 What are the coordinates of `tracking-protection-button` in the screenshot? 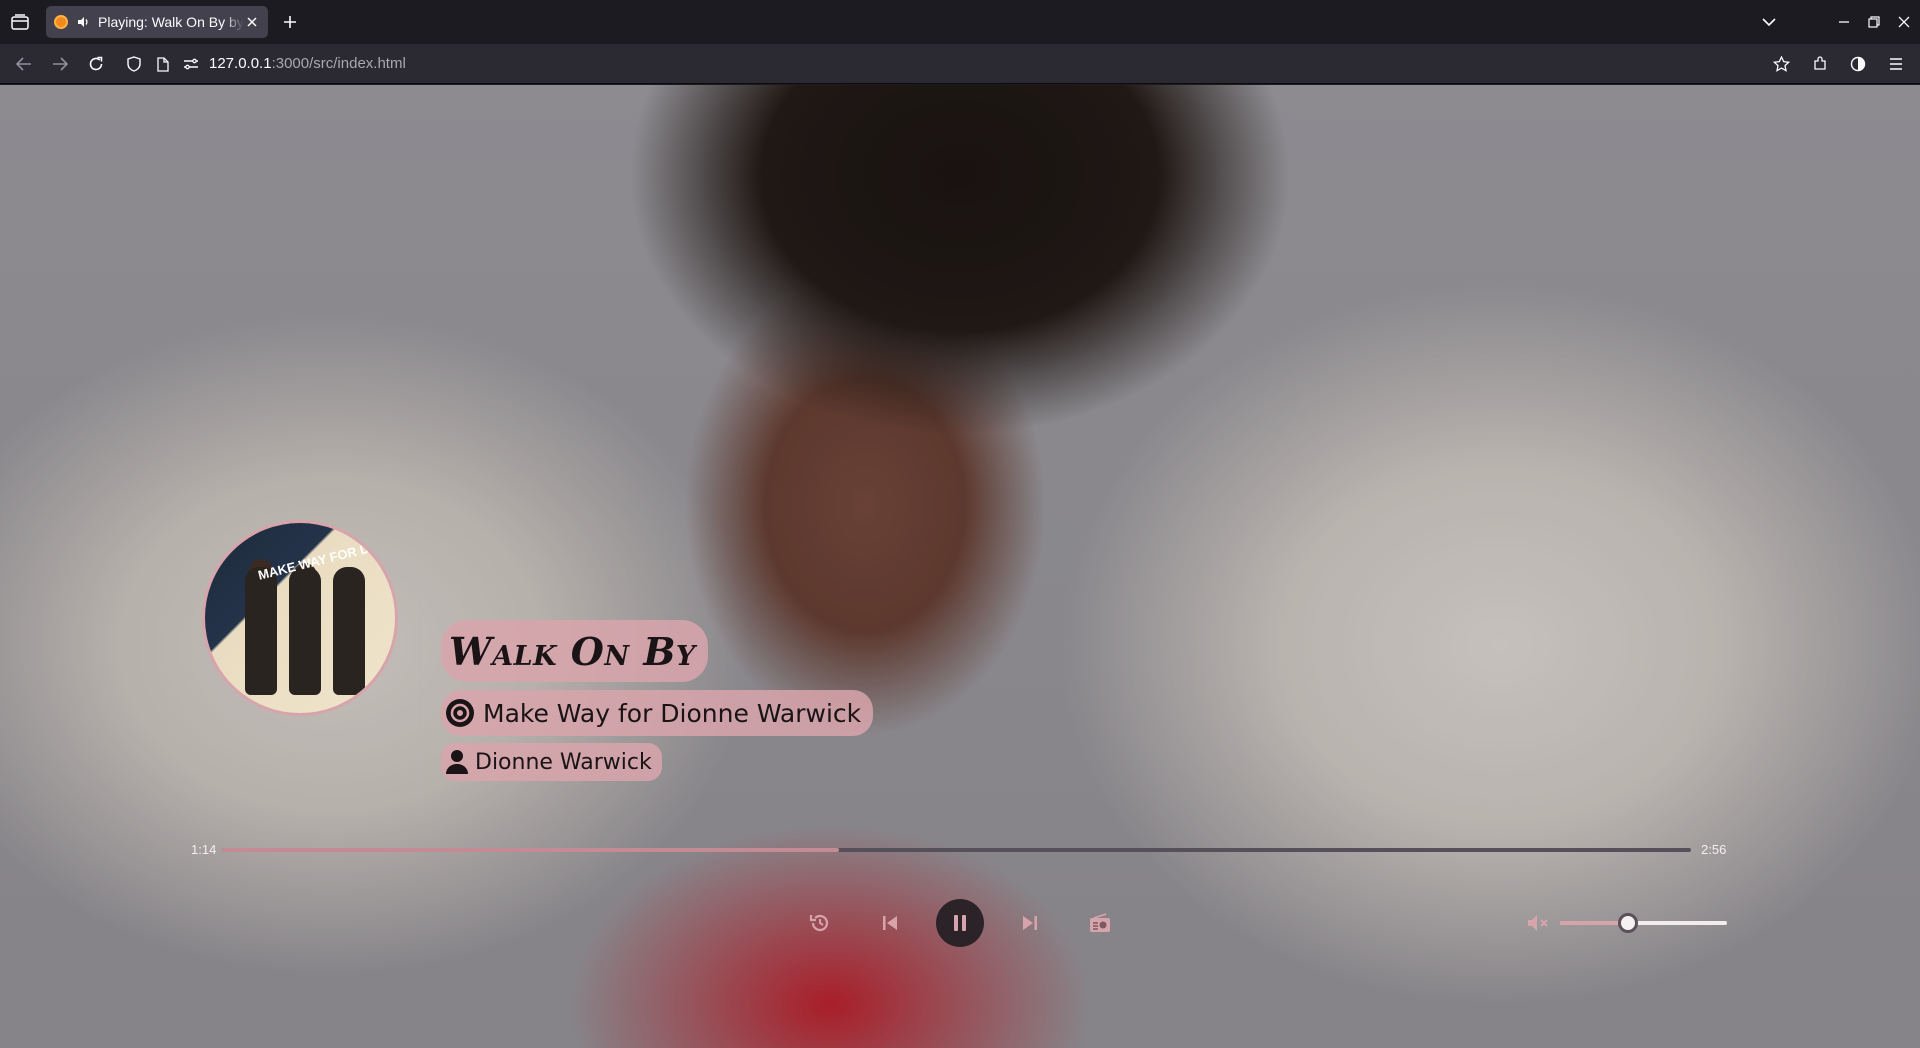 It's located at (134, 64).